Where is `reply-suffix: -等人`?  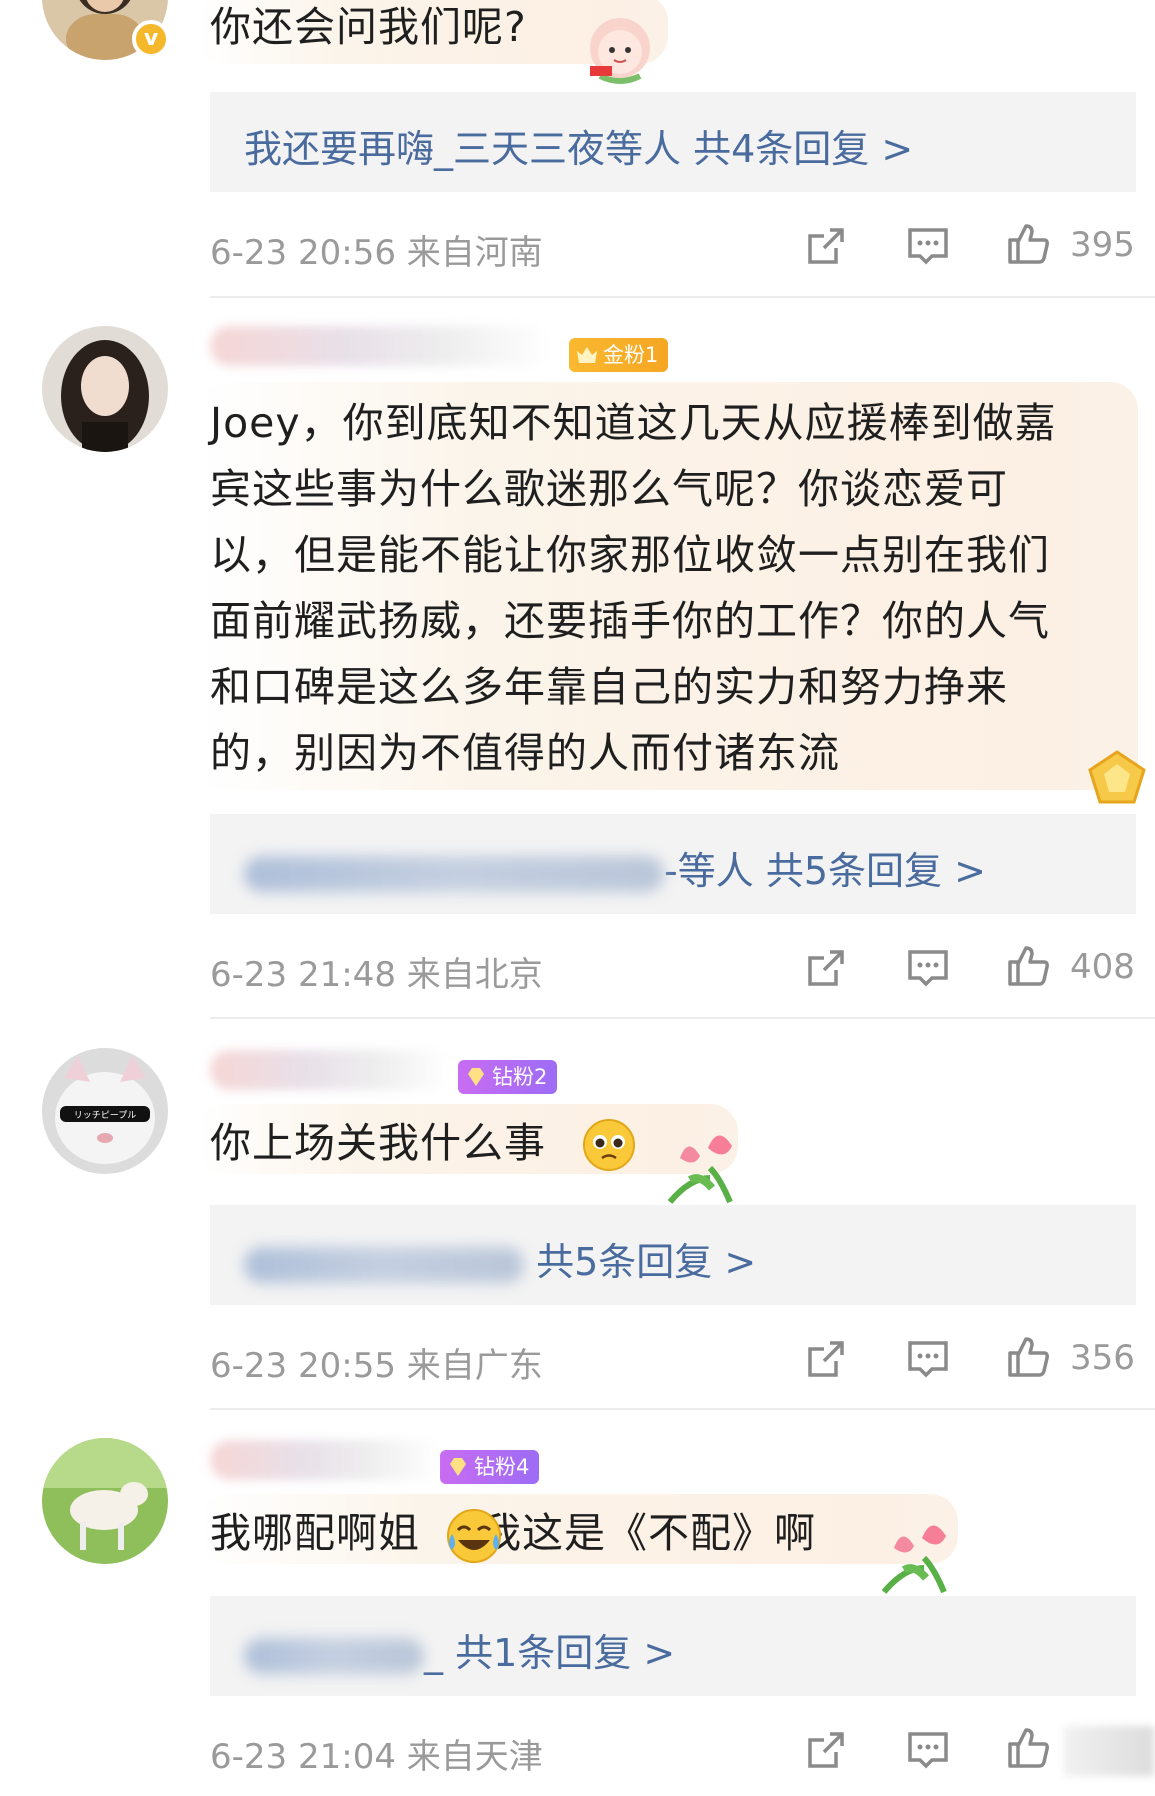
reply-suffix: -等人 is located at coordinates (709, 871).